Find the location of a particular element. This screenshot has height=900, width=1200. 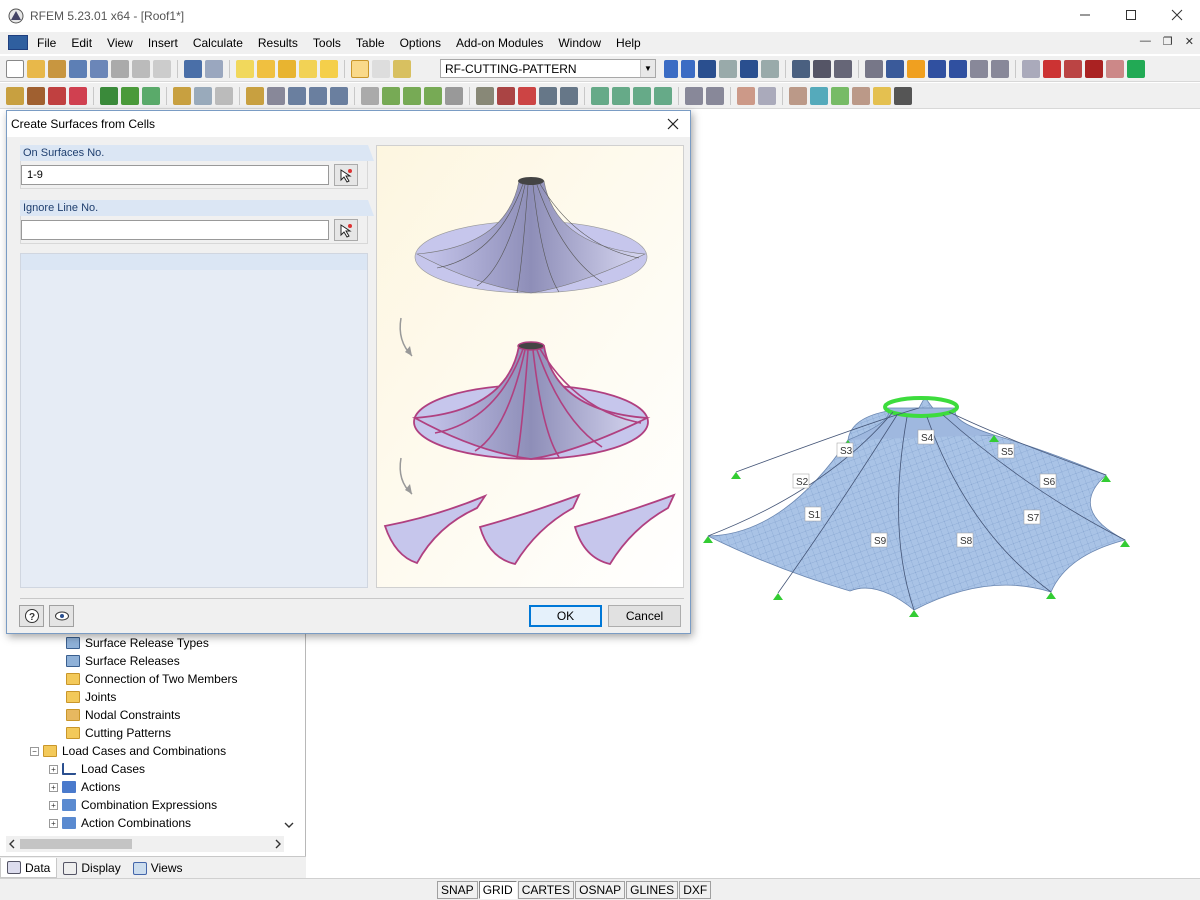

member-icon is located at coordinates (57, 96).